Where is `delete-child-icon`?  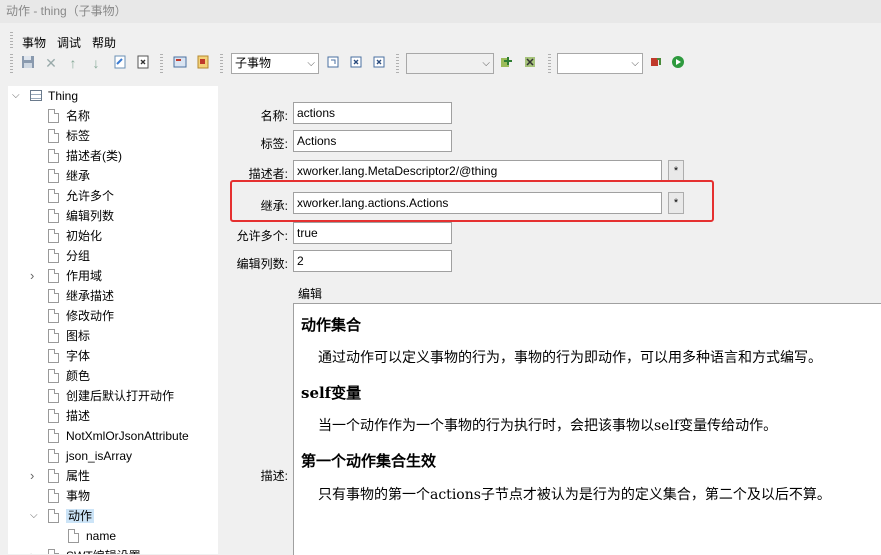 delete-child-icon is located at coordinates (379, 63).